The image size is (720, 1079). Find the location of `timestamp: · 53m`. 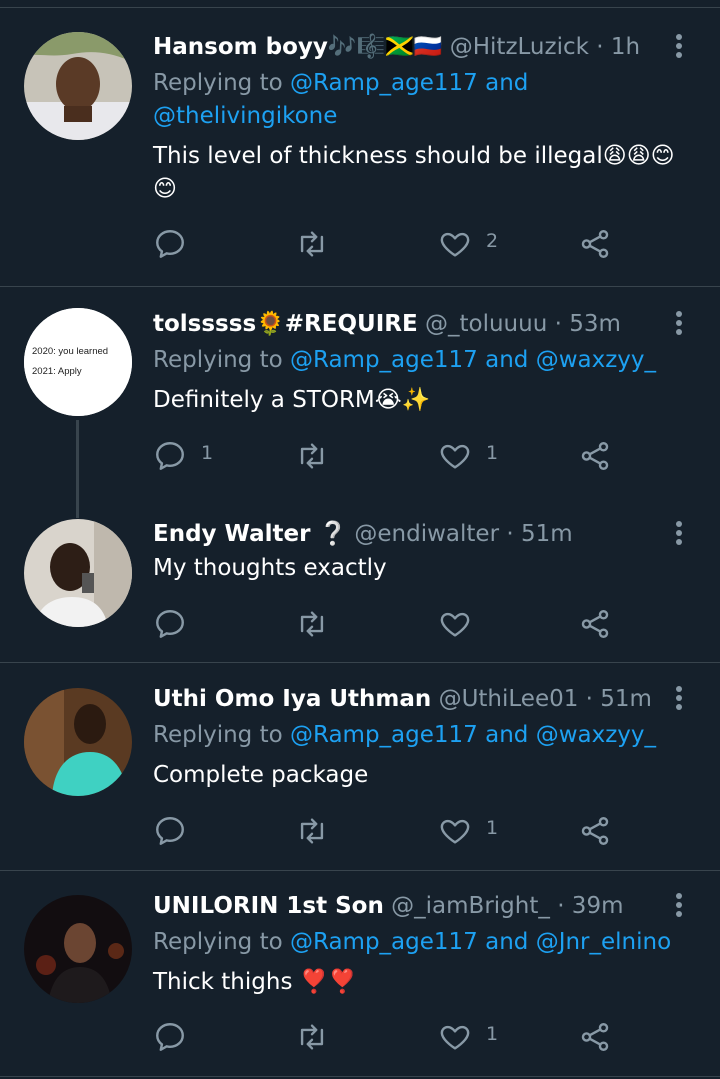

timestamp: · 53m is located at coordinates (588, 324).